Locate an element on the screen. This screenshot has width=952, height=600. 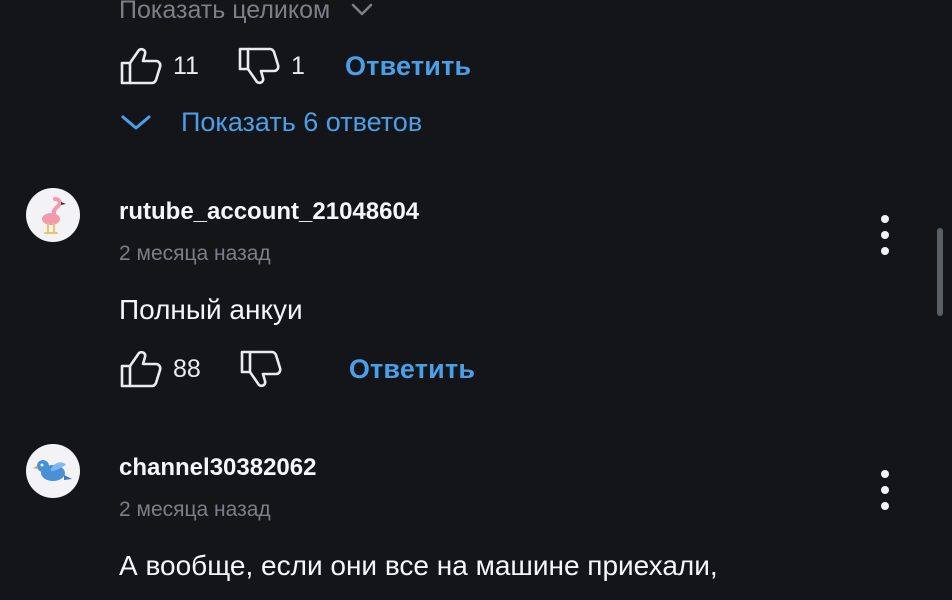
flamingo-icon is located at coordinates (54, 215).